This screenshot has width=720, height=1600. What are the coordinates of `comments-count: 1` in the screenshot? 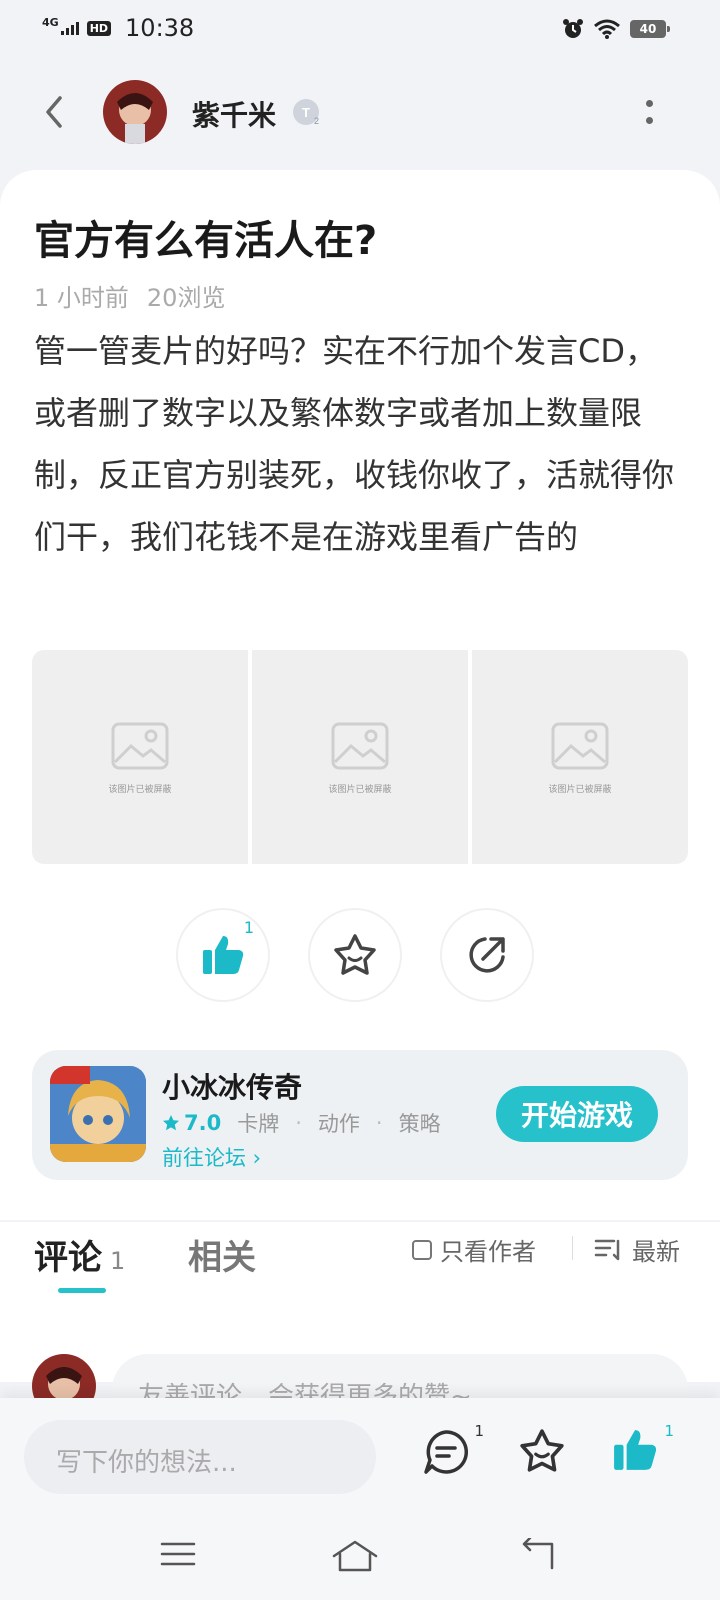 It's located at (118, 1261).